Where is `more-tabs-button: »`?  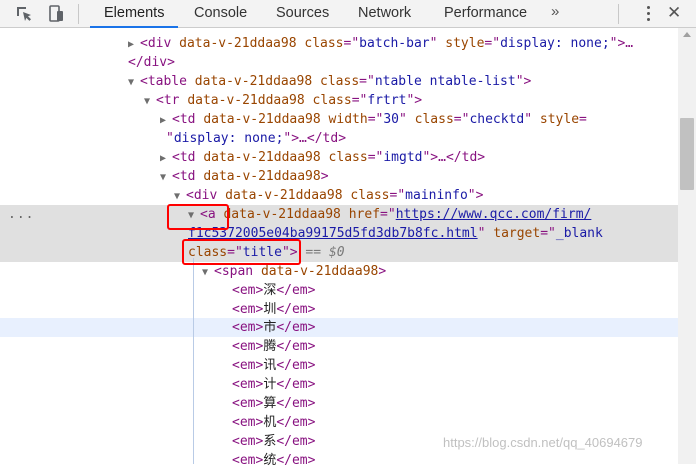 more-tabs-button: » is located at coordinates (555, 12).